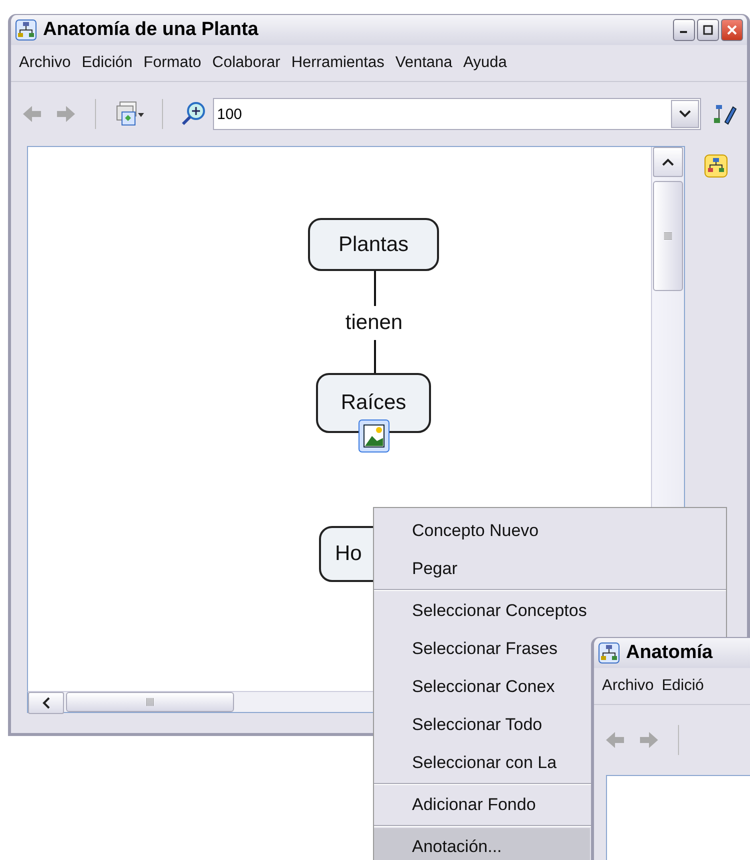 The width and height of the screenshot is (750, 860). Describe the element at coordinates (150, 30) in the screenshot. I see `window-title: Anatomía de una Planta` at that location.